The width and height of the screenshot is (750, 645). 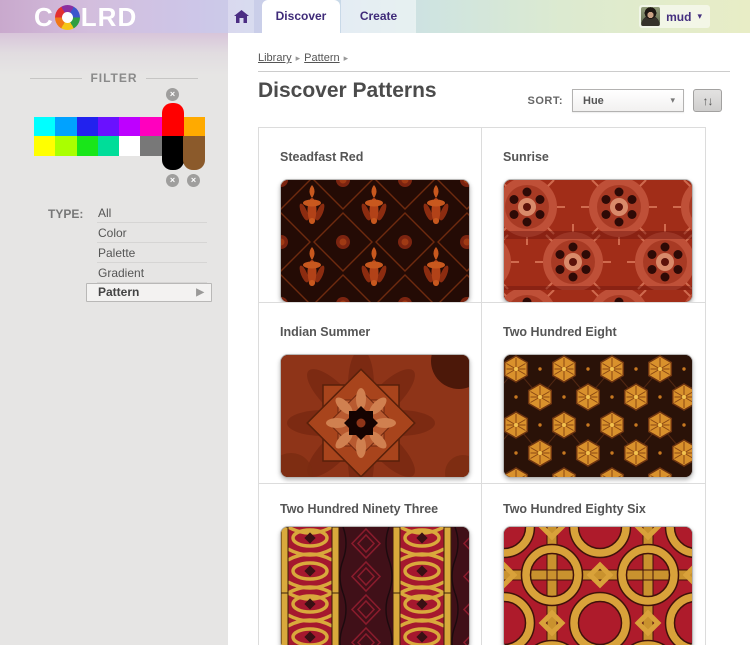 I want to click on breadcrumb-library: Library, so click(x=275, y=58).